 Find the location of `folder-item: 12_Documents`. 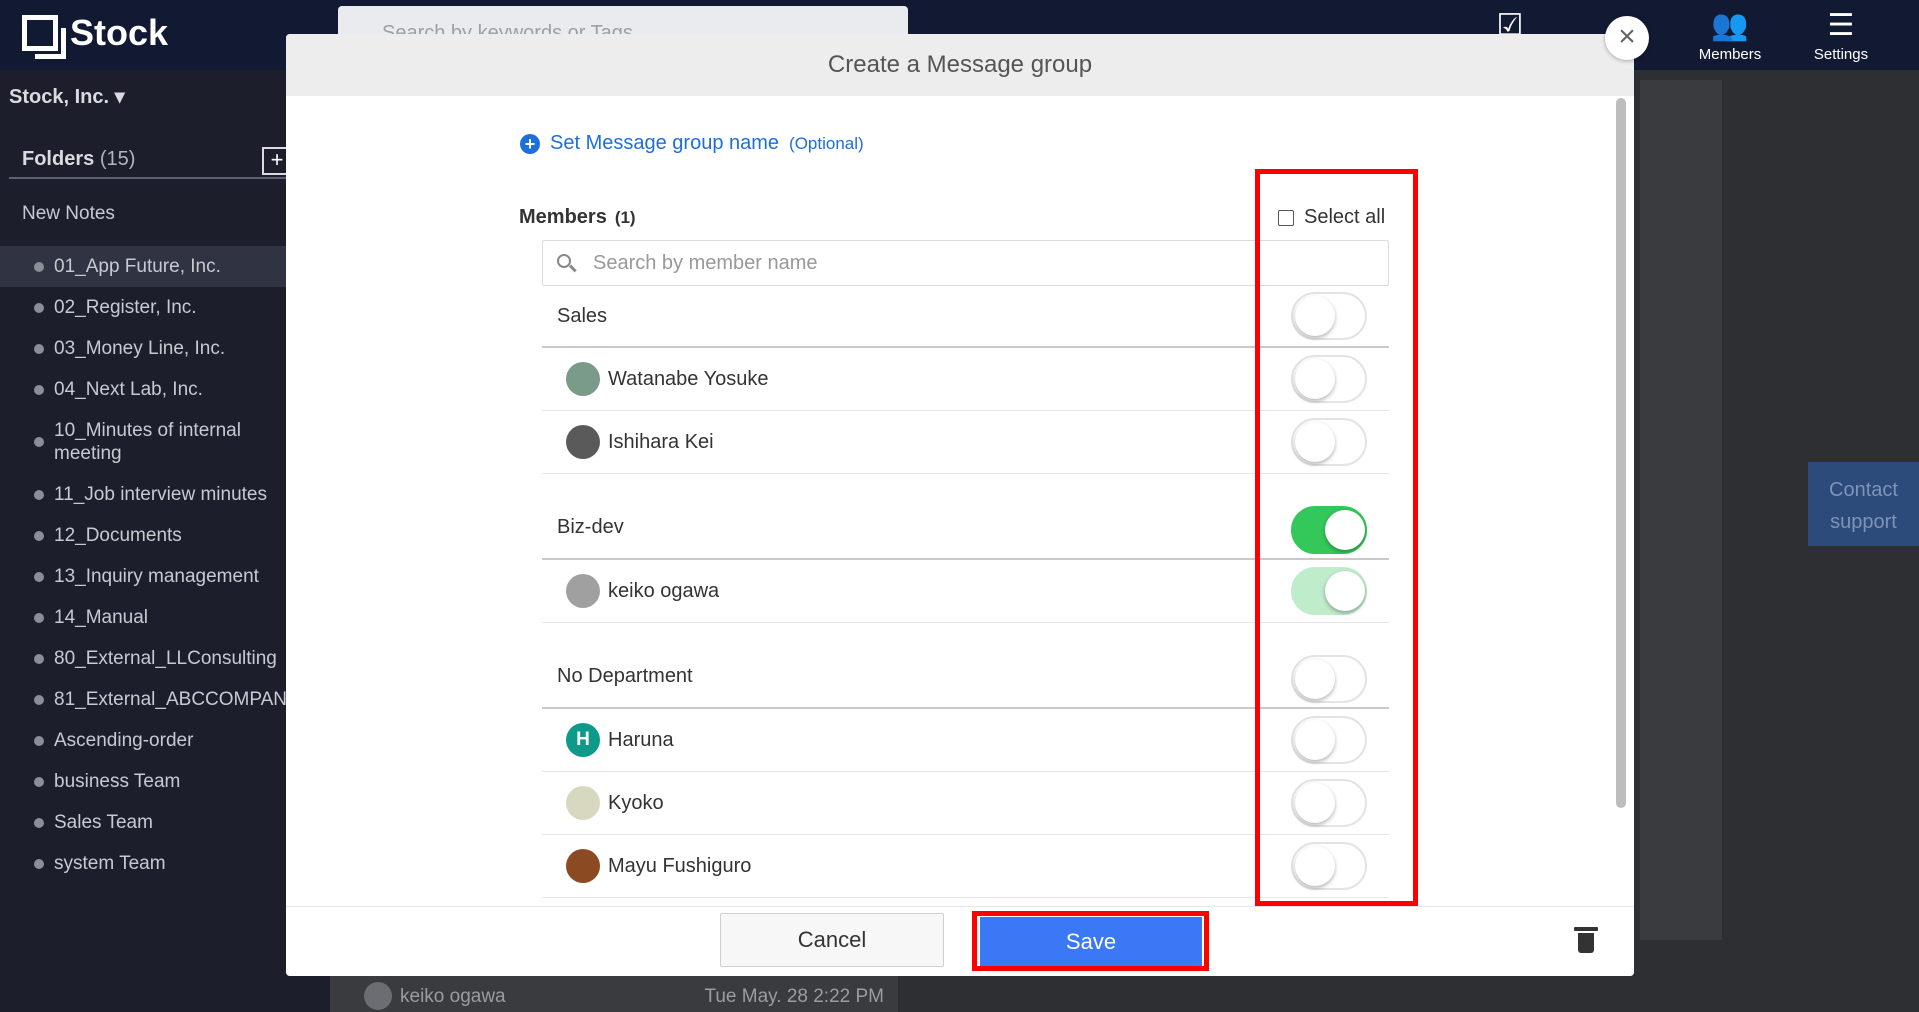

folder-item: 12_Documents is located at coordinates (143, 535).